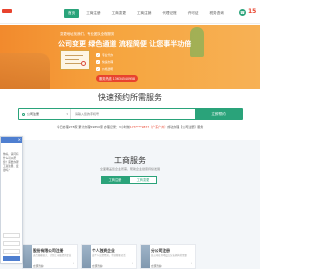 The width and height of the screenshot is (320, 269). What do you see at coordinates (108, 62) in the screenshot?
I see `hero-feature-label: 快速办理` at bounding box center [108, 62].